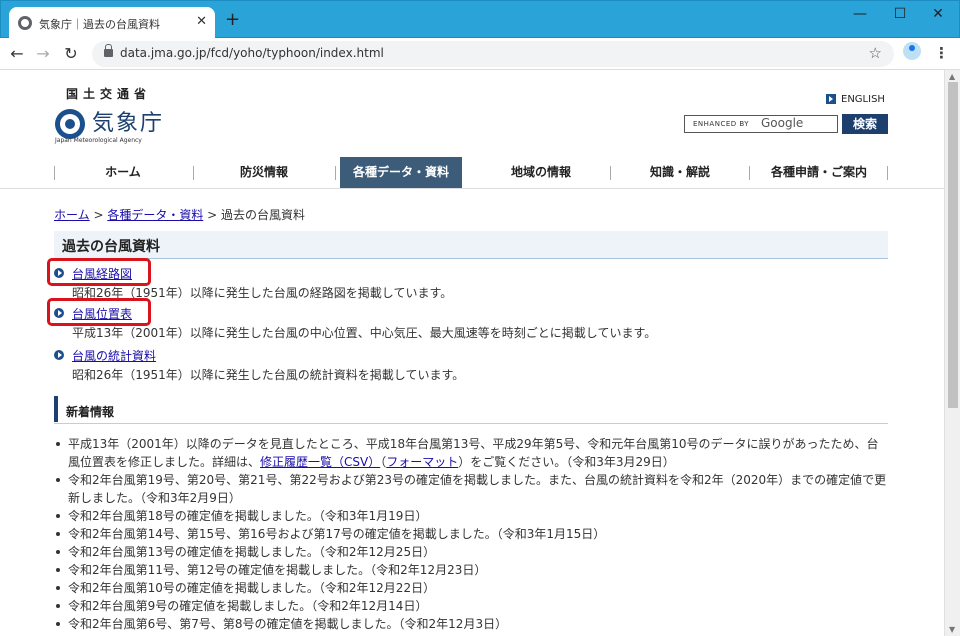  What do you see at coordinates (99, 24) in the screenshot?
I see `tab-title: 気象庁｜過去の台風資料` at bounding box center [99, 24].